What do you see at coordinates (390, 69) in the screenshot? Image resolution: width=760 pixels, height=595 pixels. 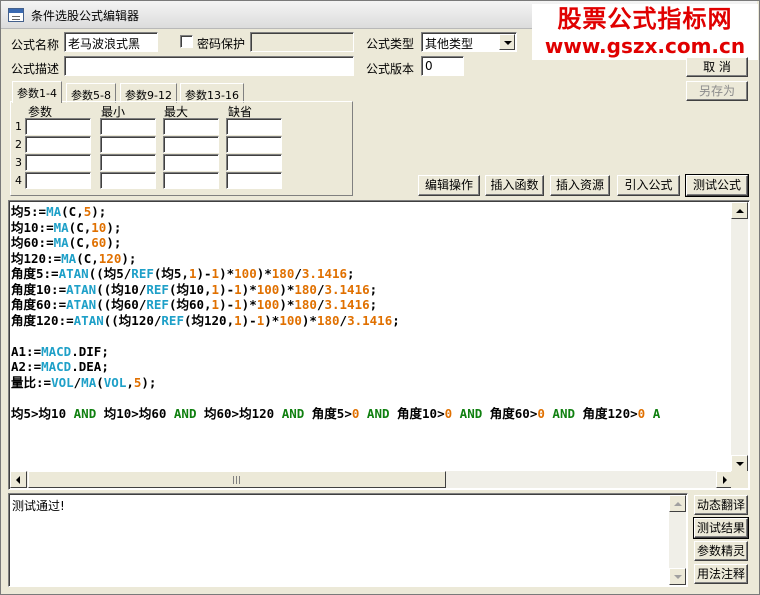 I see `formula-version-label: 公式版本` at bounding box center [390, 69].